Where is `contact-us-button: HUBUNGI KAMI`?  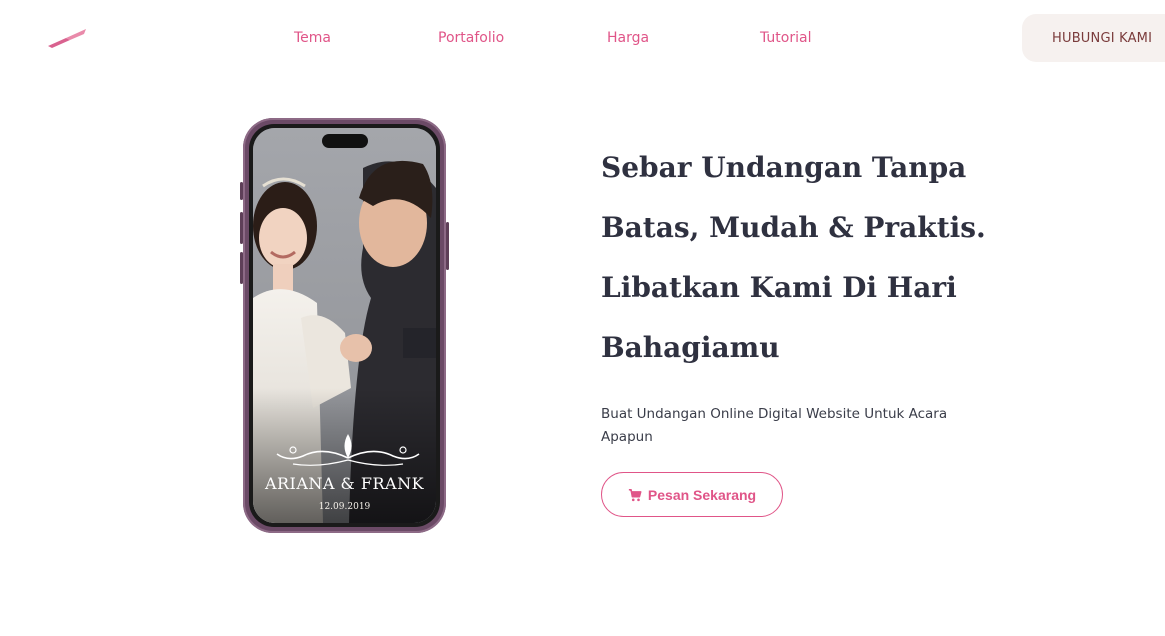
contact-us-button: HUBUNGI KAMI is located at coordinates (1093, 38).